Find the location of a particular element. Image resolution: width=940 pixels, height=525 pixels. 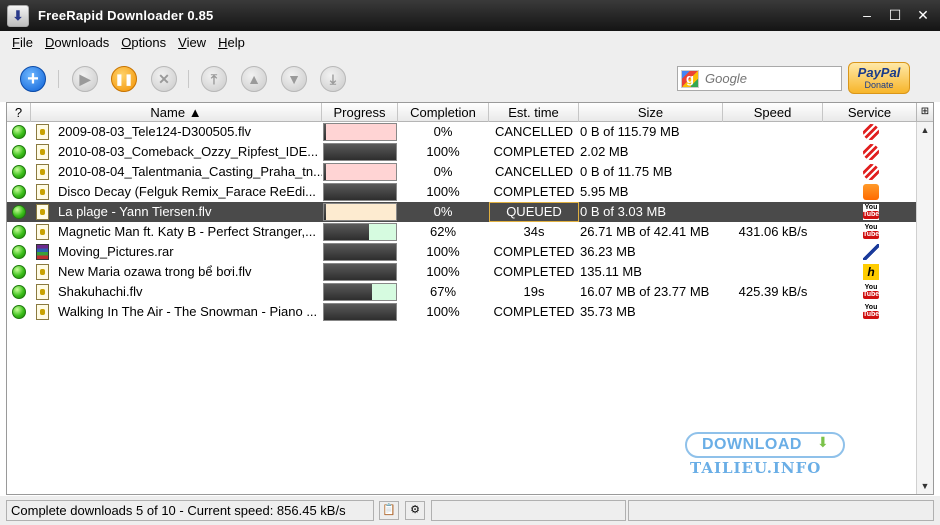

search-input is located at coordinates (770, 78).